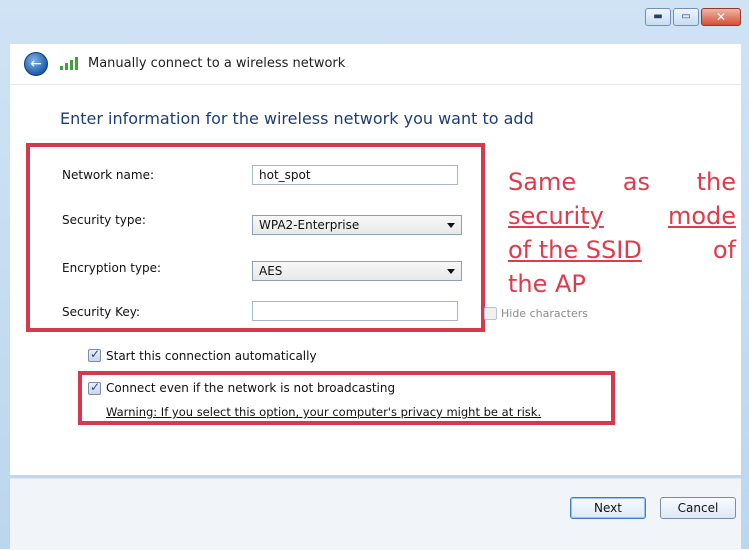 This screenshot has width=749, height=550. Describe the element at coordinates (544, 313) in the screenshot. I see `hide-characters-label: Hide characters` at that location.